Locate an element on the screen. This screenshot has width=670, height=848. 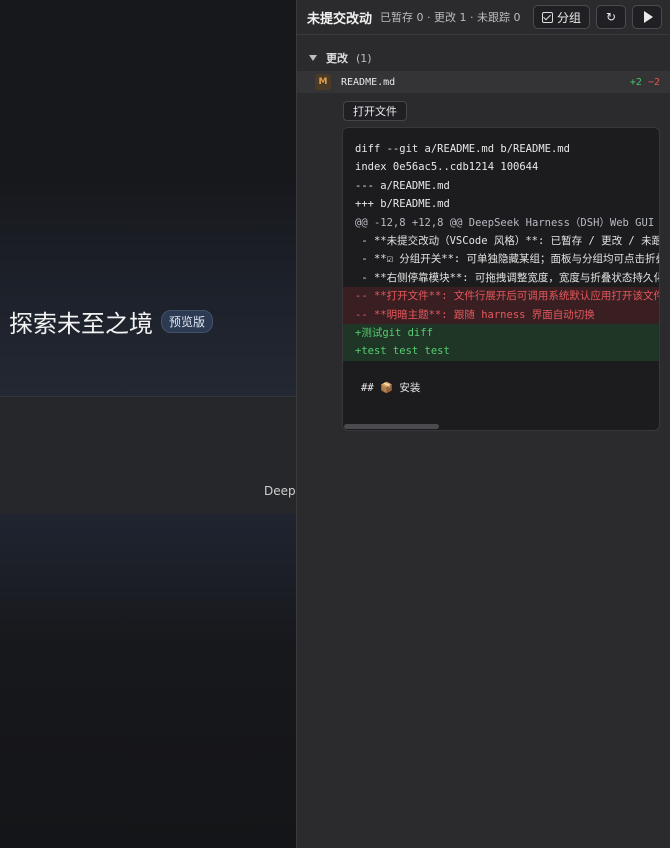
run-button is located at coordinates (647, 17).